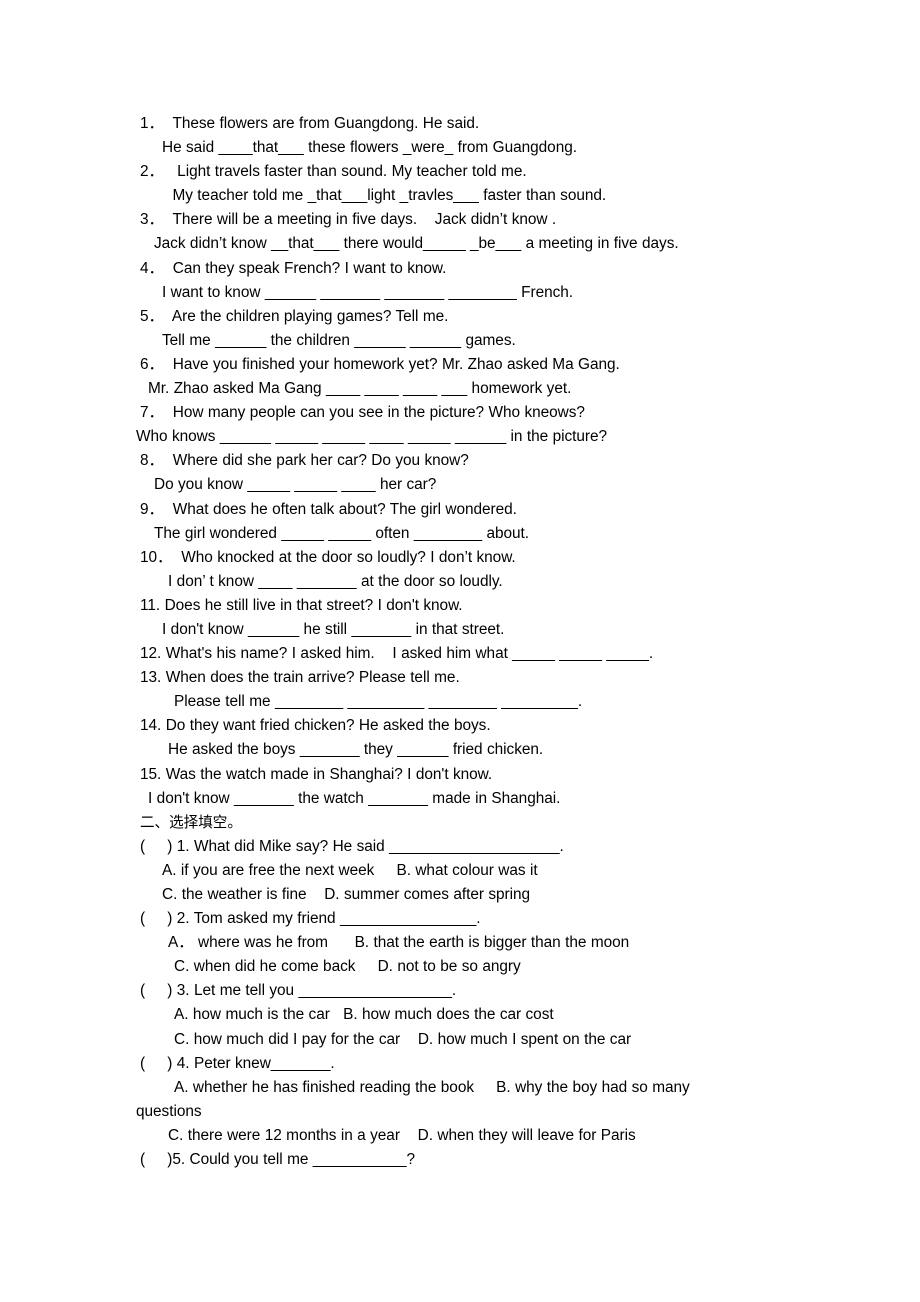 This screenshot has height=1302, width=920. Describe the element at coordinates (168, 460) in the screenshot. I see `item-8-gap` at that location.